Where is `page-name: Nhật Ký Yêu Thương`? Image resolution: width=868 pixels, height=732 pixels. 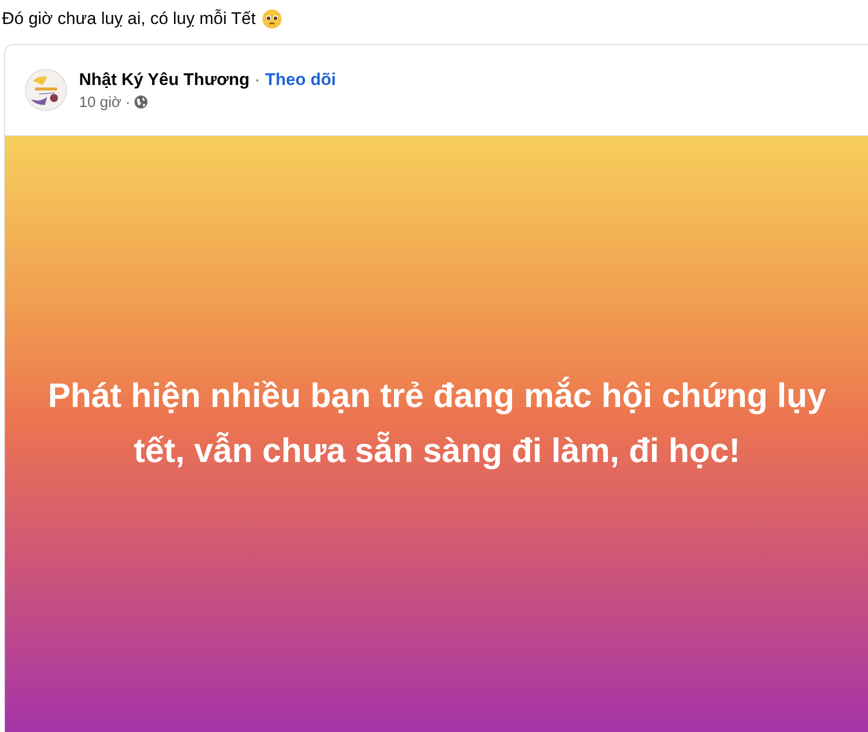 page-name: Nhật Ký Yêu Thương is located at coordinates (164, 80).